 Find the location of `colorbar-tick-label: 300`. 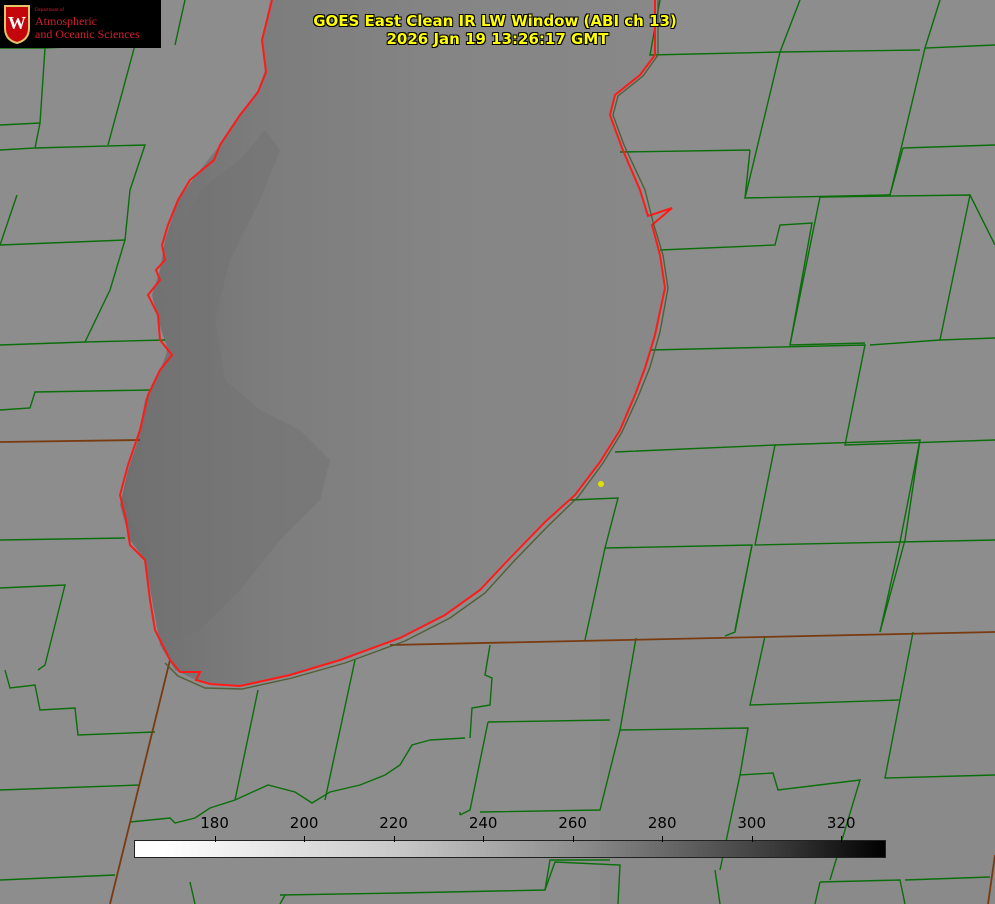

colorbar-tick-label: 300 is located at coordinates (752, 823).